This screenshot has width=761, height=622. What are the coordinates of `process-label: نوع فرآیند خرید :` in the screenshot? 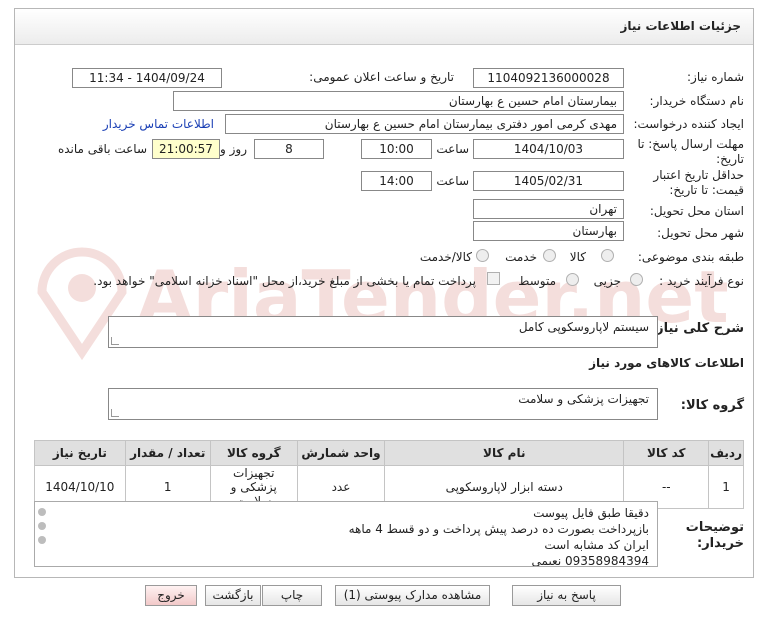 It's located at (701, 281).